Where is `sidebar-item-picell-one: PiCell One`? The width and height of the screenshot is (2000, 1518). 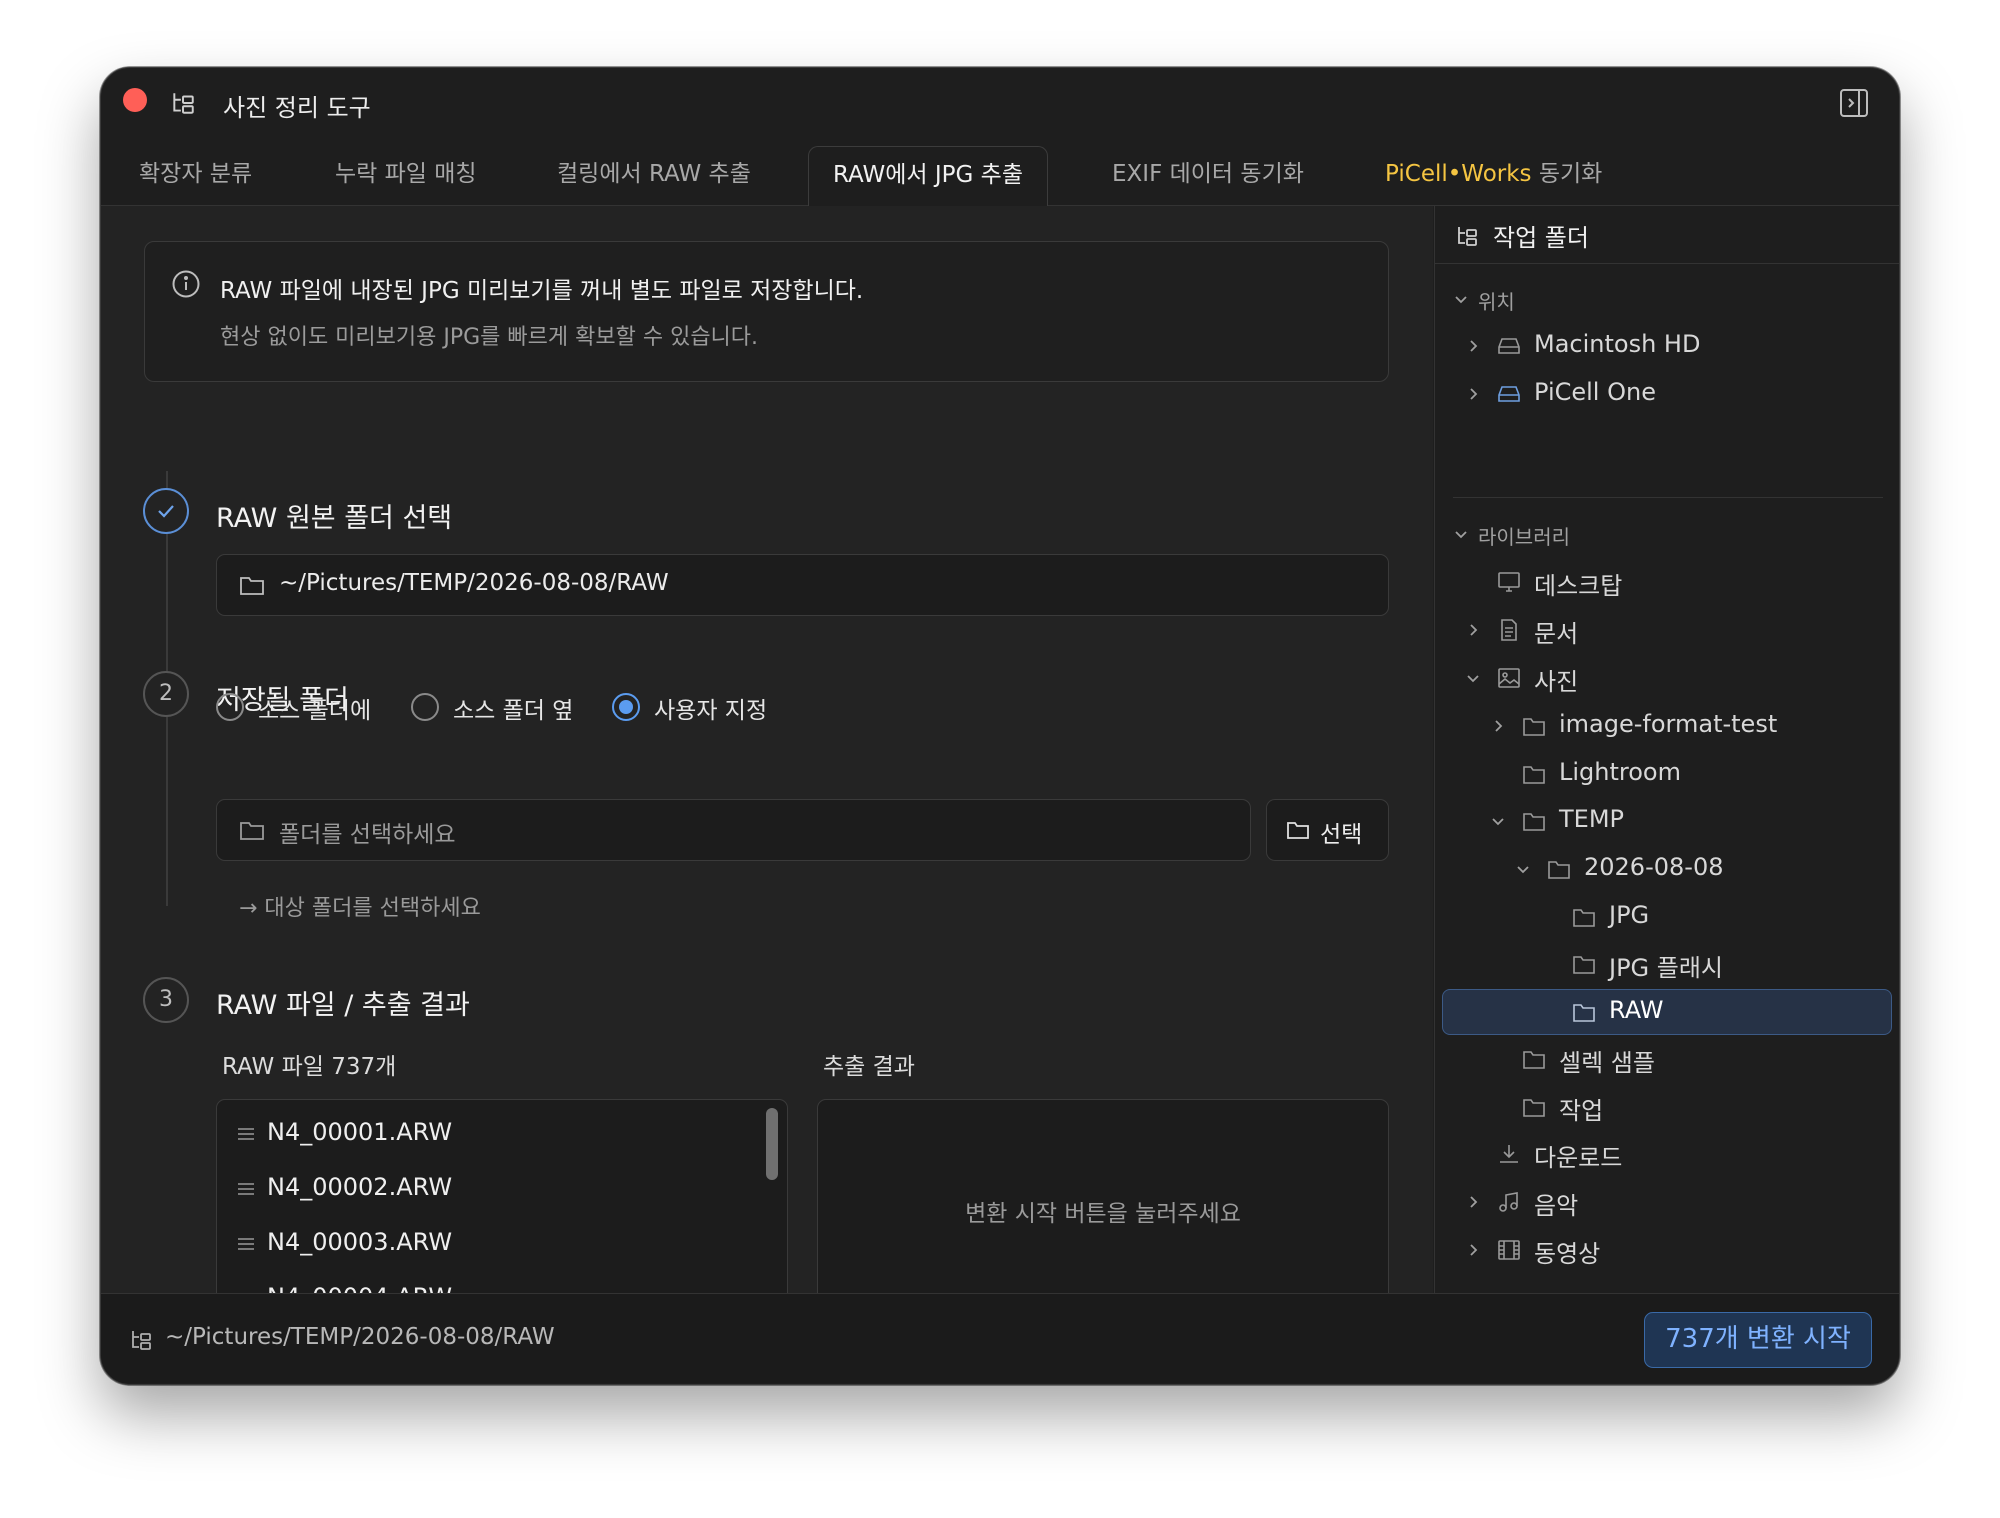
sidebar-item-picell-one: PiCell One is located at coordinates (1667, 394).